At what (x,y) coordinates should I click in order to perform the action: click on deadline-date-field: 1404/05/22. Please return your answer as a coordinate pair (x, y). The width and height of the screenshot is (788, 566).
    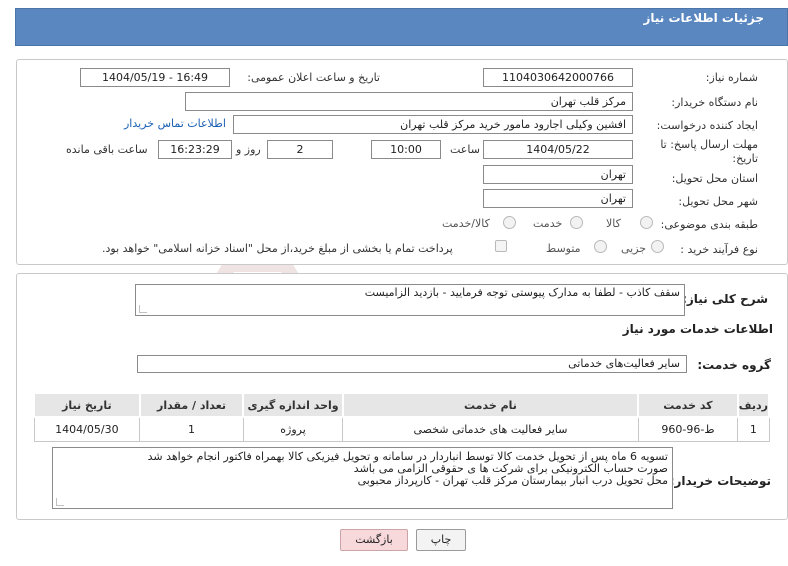
    Looking at the image, I should click on (558, 149).